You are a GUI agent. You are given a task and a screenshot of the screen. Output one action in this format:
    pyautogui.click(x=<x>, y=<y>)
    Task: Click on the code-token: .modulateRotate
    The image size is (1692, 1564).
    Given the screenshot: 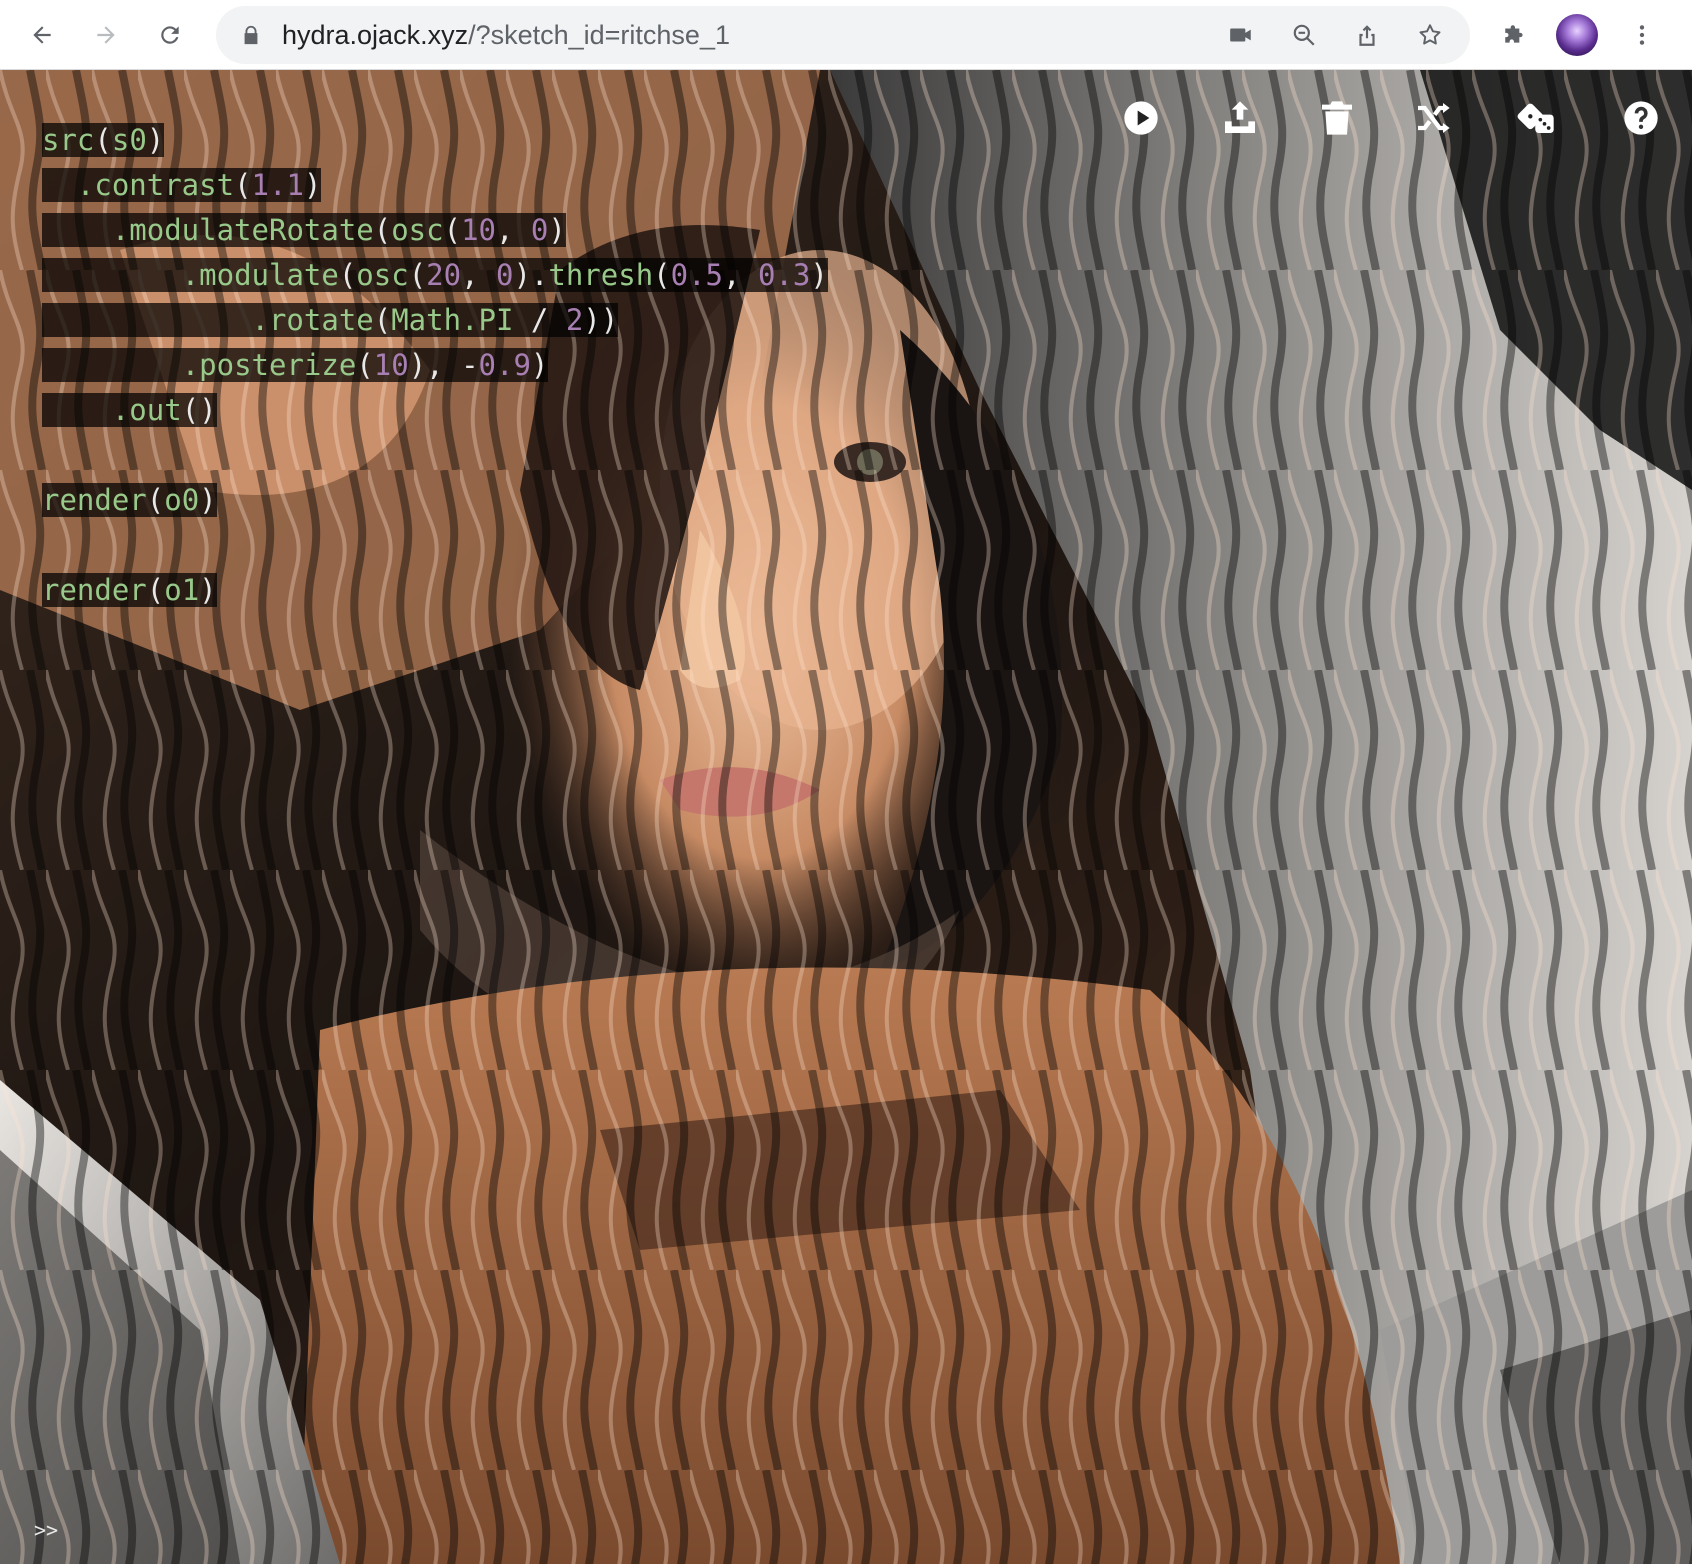 What is the action you would take?
    pyautogui.click(x=242, y=230)
    